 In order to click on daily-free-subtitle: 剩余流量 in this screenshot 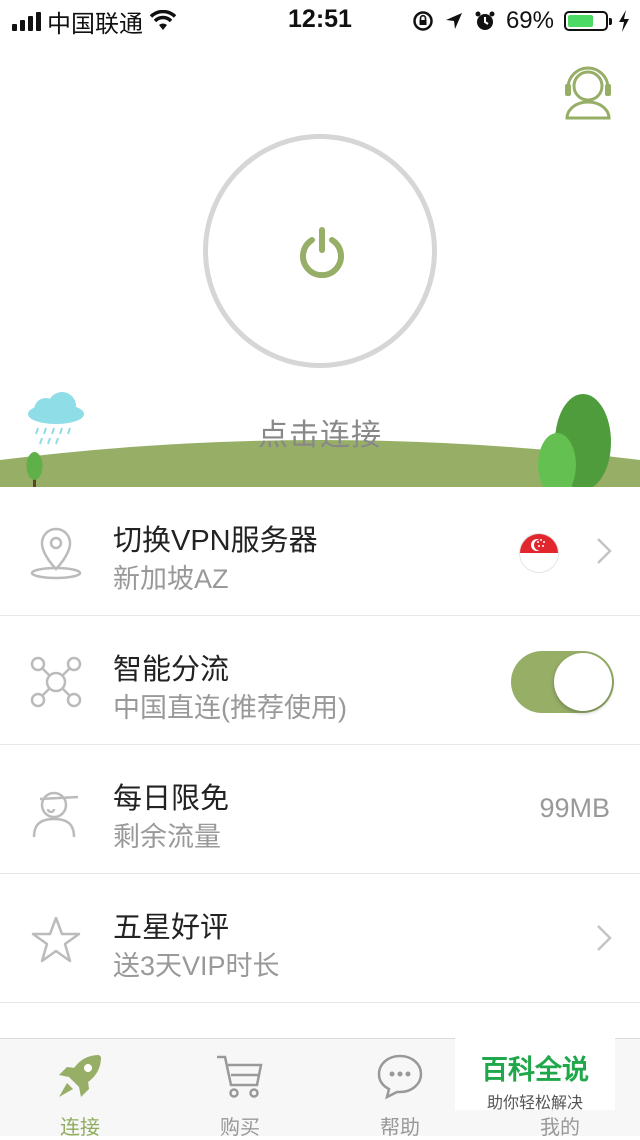, I will do `click(167, 837)`.